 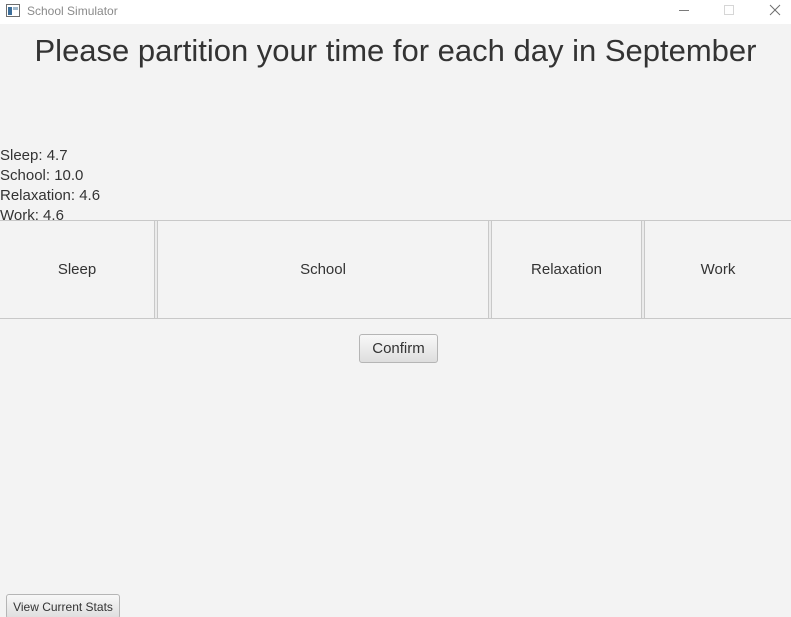 I want to click on pane-work: Work, so click(x=718, y=269).